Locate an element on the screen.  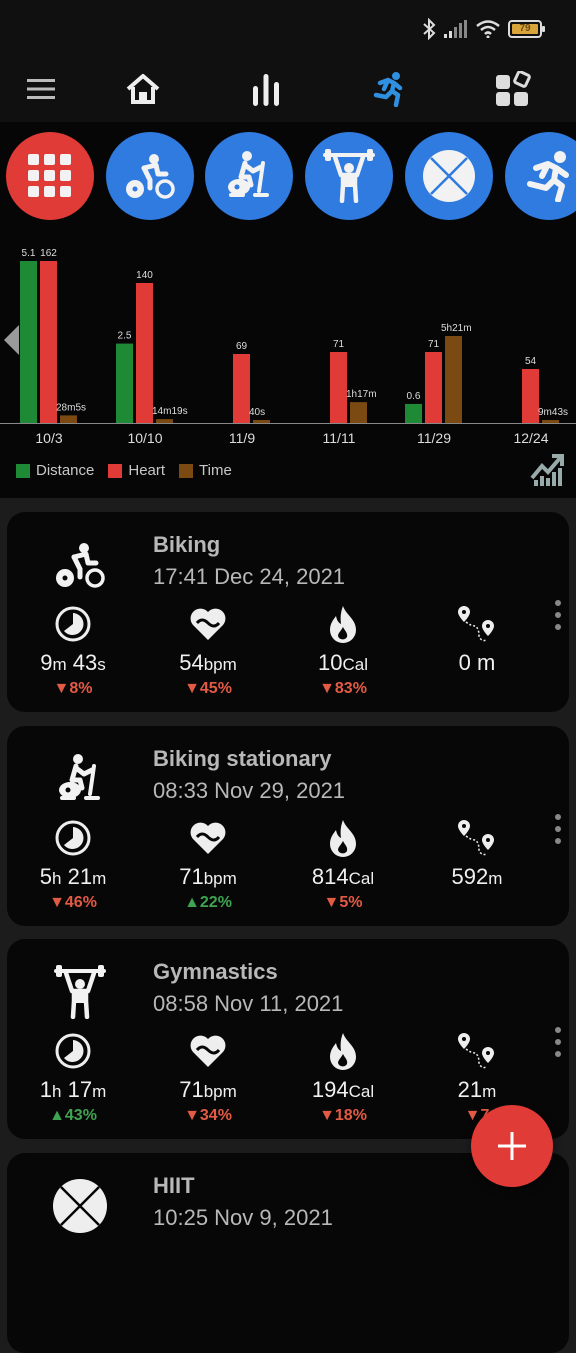
hamburger-menu-icon is located at coordinates (41, 89).